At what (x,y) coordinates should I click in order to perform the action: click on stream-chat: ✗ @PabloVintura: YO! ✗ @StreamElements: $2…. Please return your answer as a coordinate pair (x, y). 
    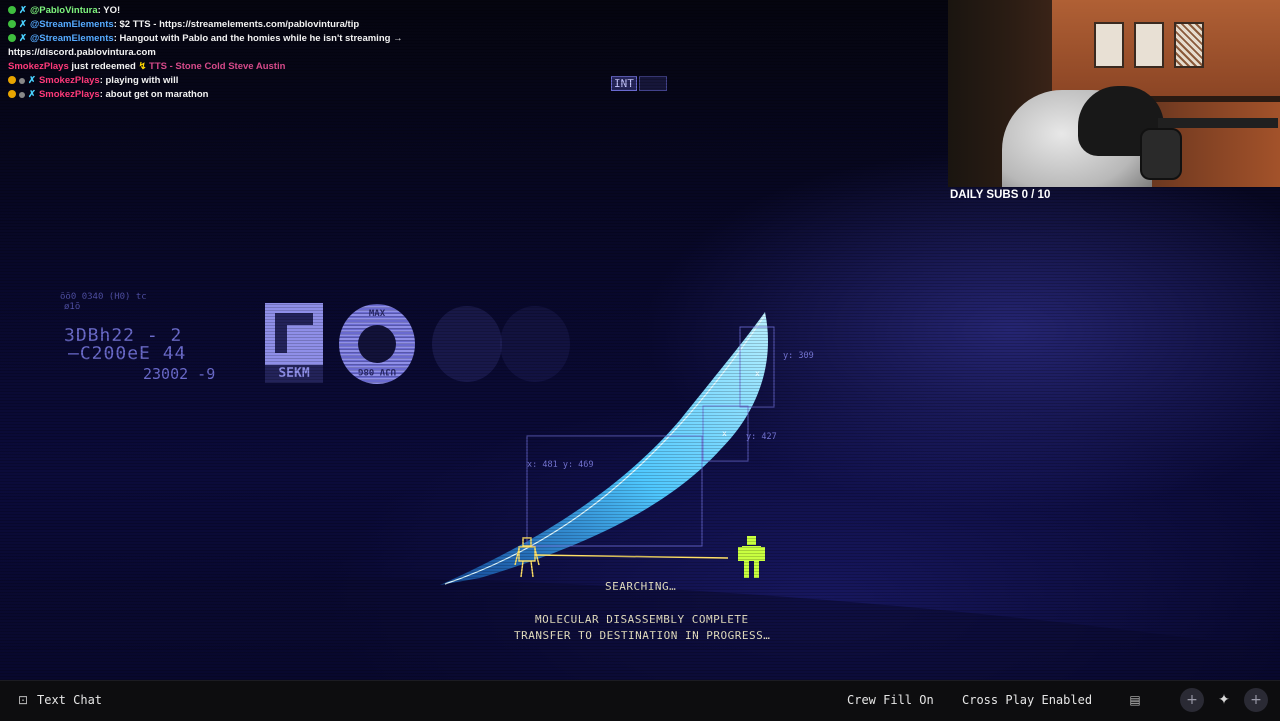
    Looking at the image, I should click on (308, 53).